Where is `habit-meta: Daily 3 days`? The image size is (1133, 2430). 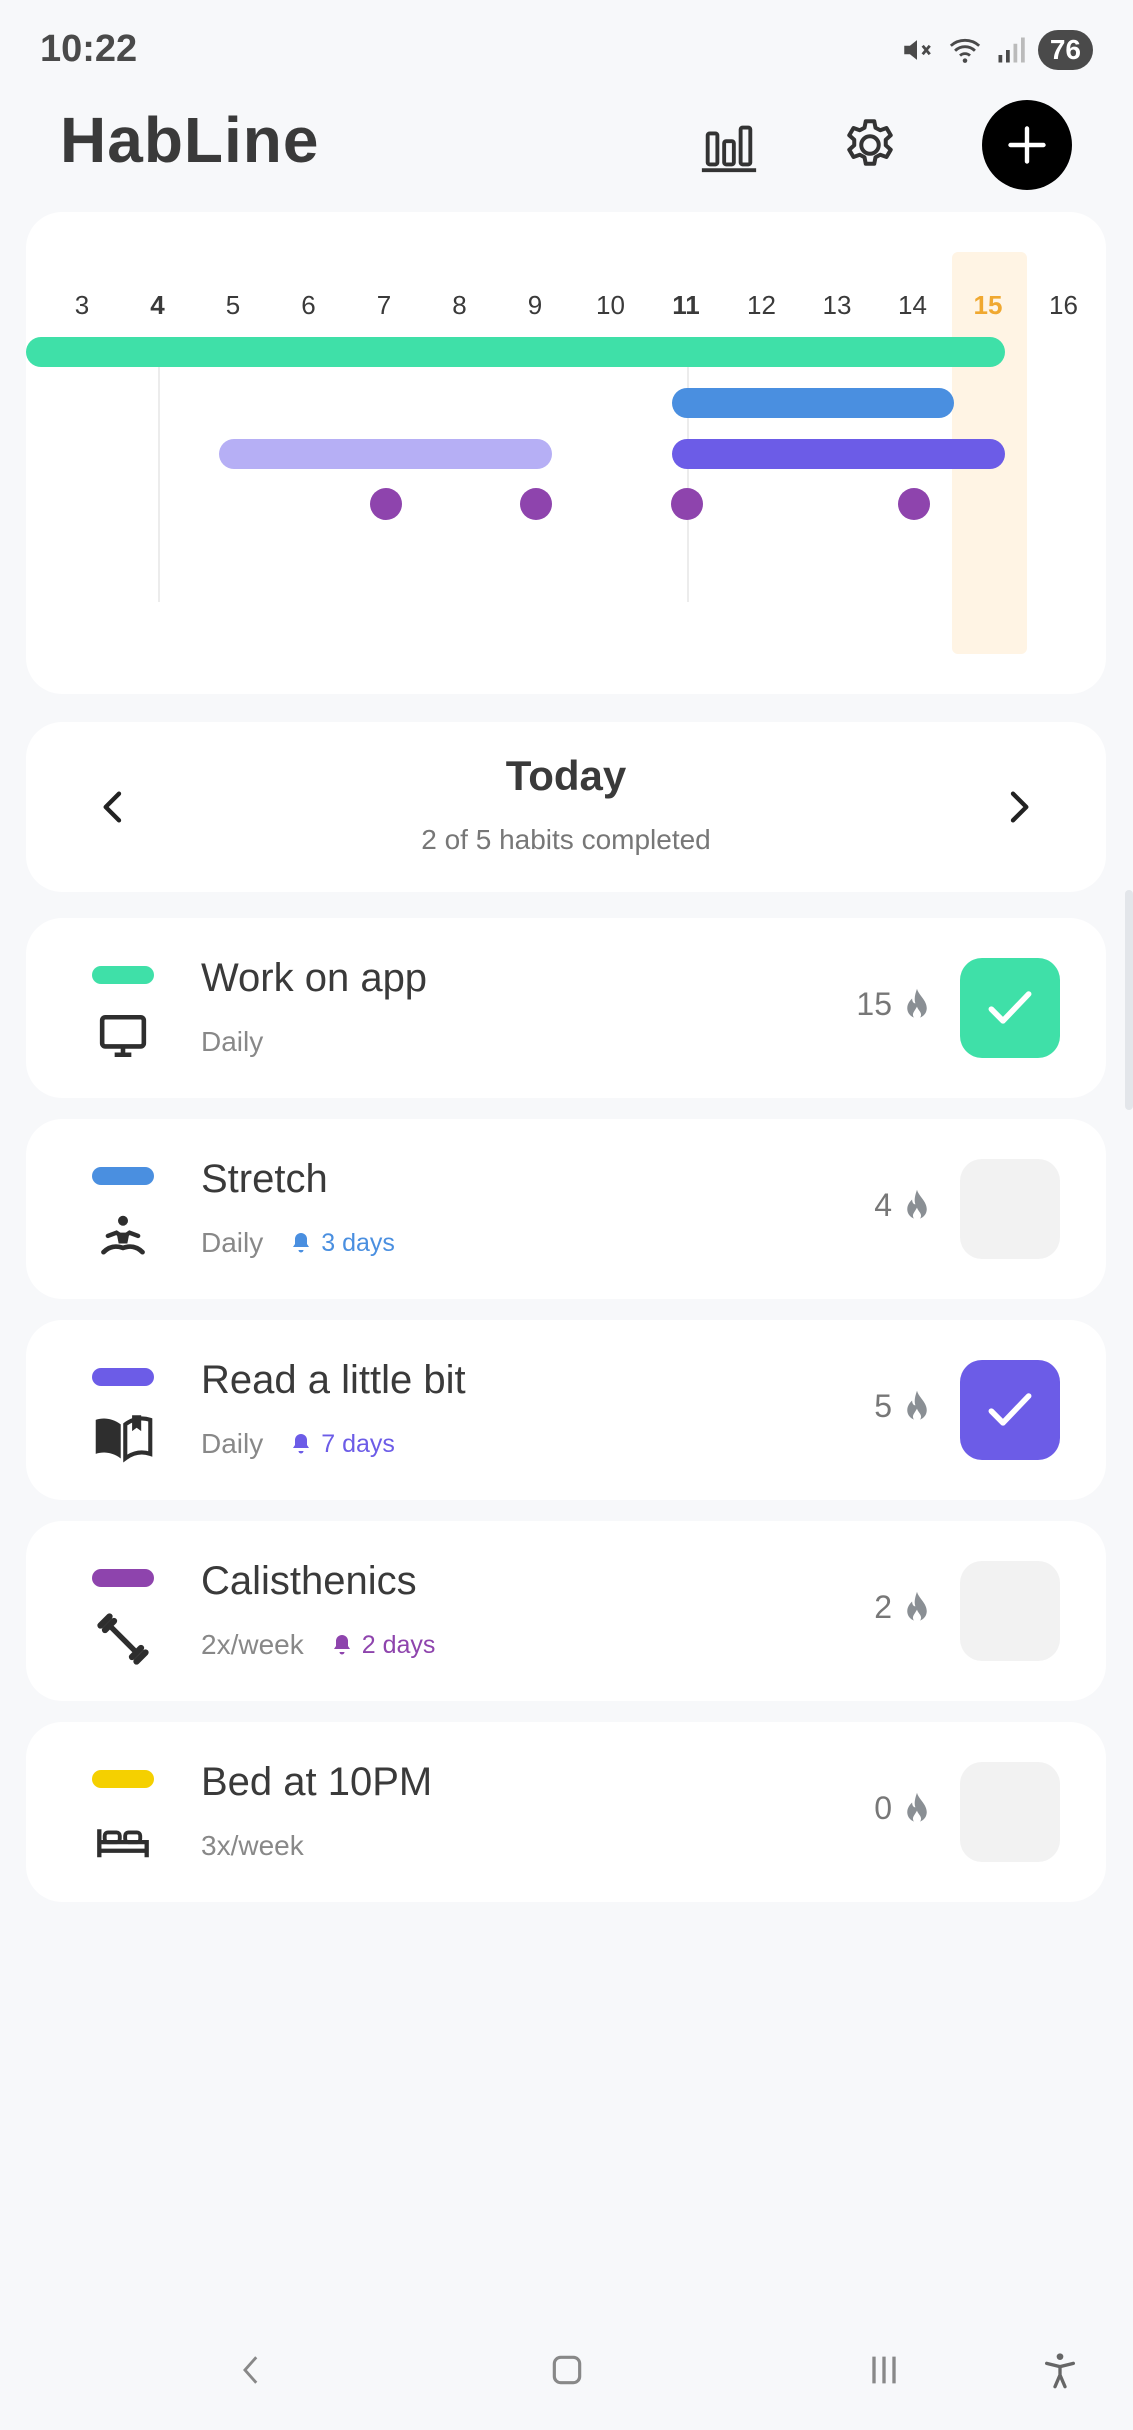 habit-meta: Daily 3 days is located at coordinates (298, 1243).